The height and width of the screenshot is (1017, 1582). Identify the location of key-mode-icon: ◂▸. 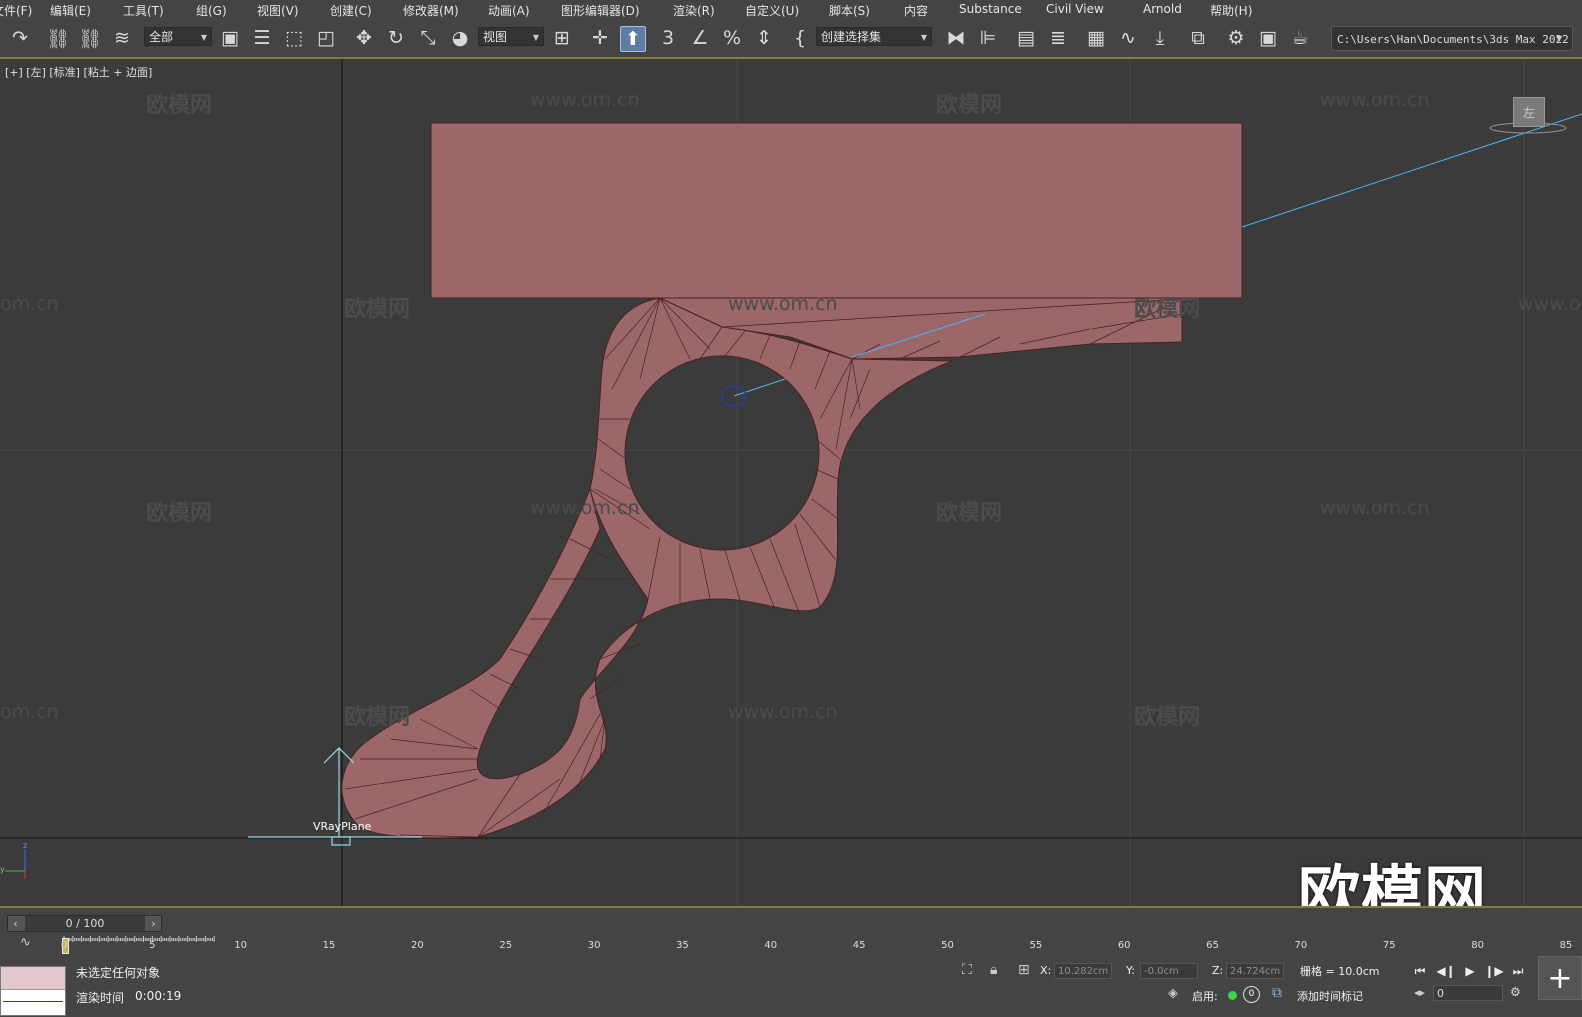
(1419, 992).